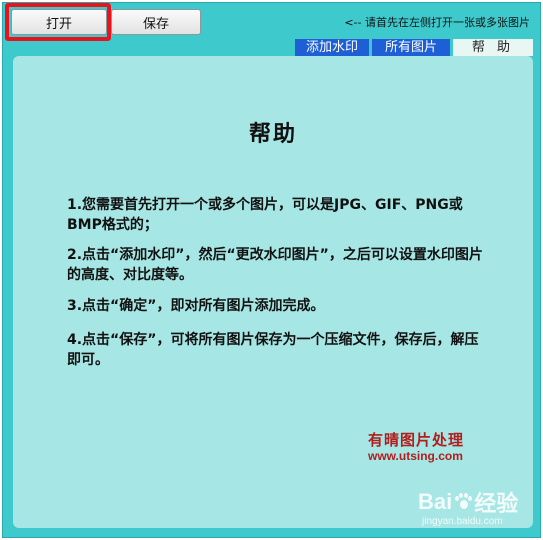  I want to click on brand-url: www.utsing.com, so click(415, 456).